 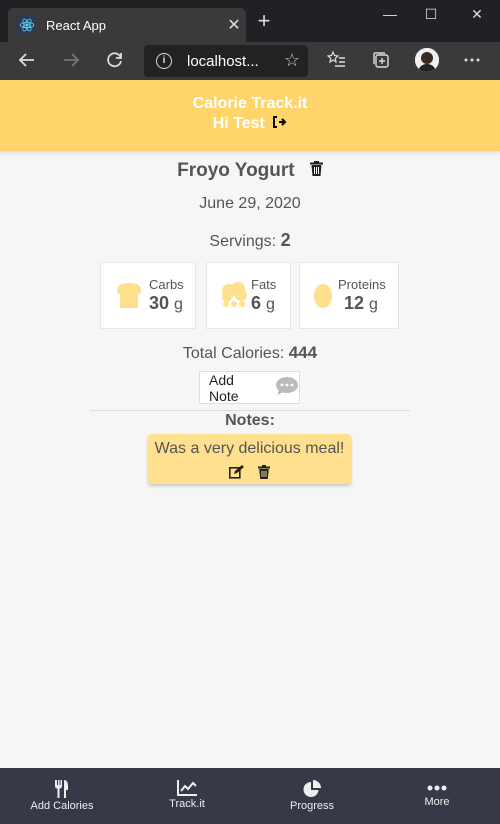 I want to click on nav-progress: Progress, so click(x=312, y=796).